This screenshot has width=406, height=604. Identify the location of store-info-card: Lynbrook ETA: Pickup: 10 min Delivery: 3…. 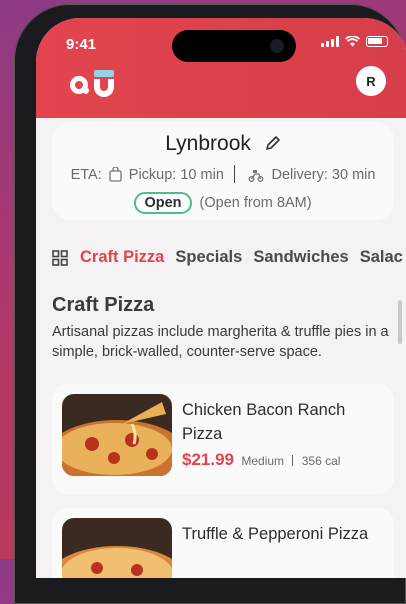
(223, 171).